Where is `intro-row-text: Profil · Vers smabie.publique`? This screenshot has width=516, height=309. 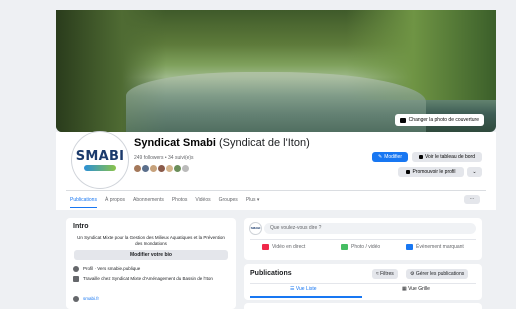
intro-row-text: Profil · Vers smabie.publique is located at coordinates (111, 269).